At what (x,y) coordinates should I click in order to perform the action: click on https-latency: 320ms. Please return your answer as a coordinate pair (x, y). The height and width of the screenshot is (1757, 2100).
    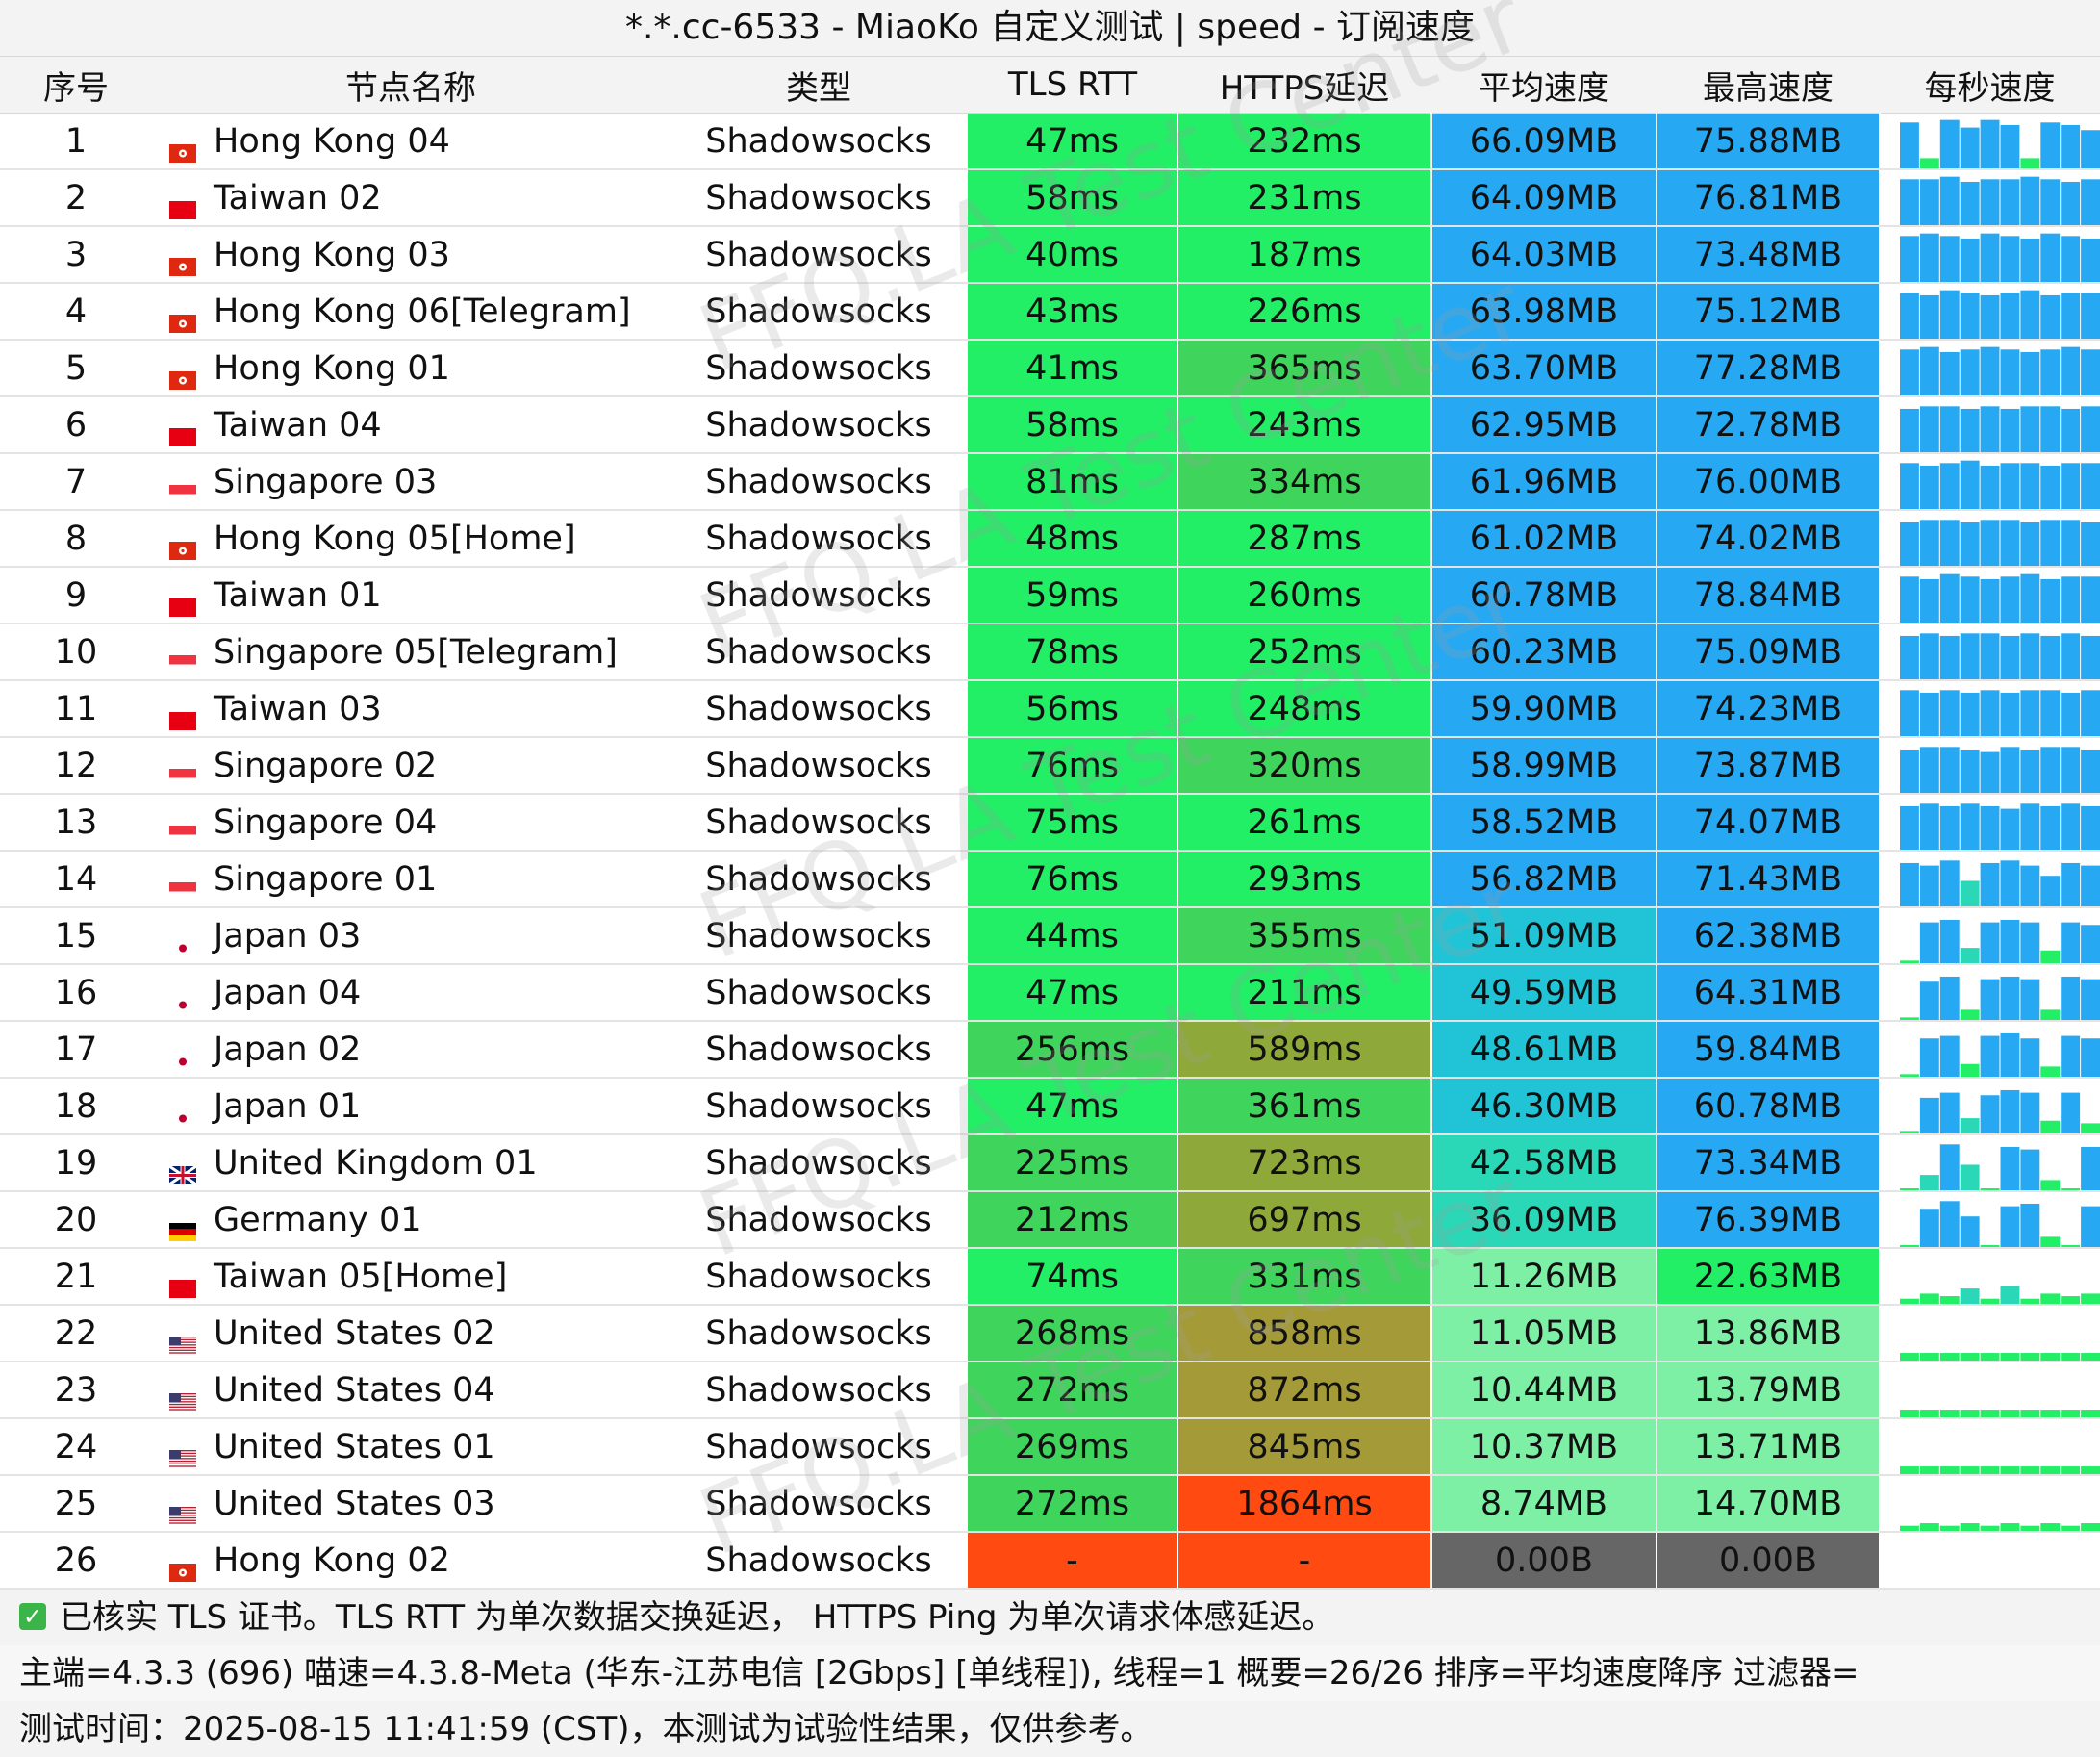
    Looking at the image, I should click on (1304, 766).